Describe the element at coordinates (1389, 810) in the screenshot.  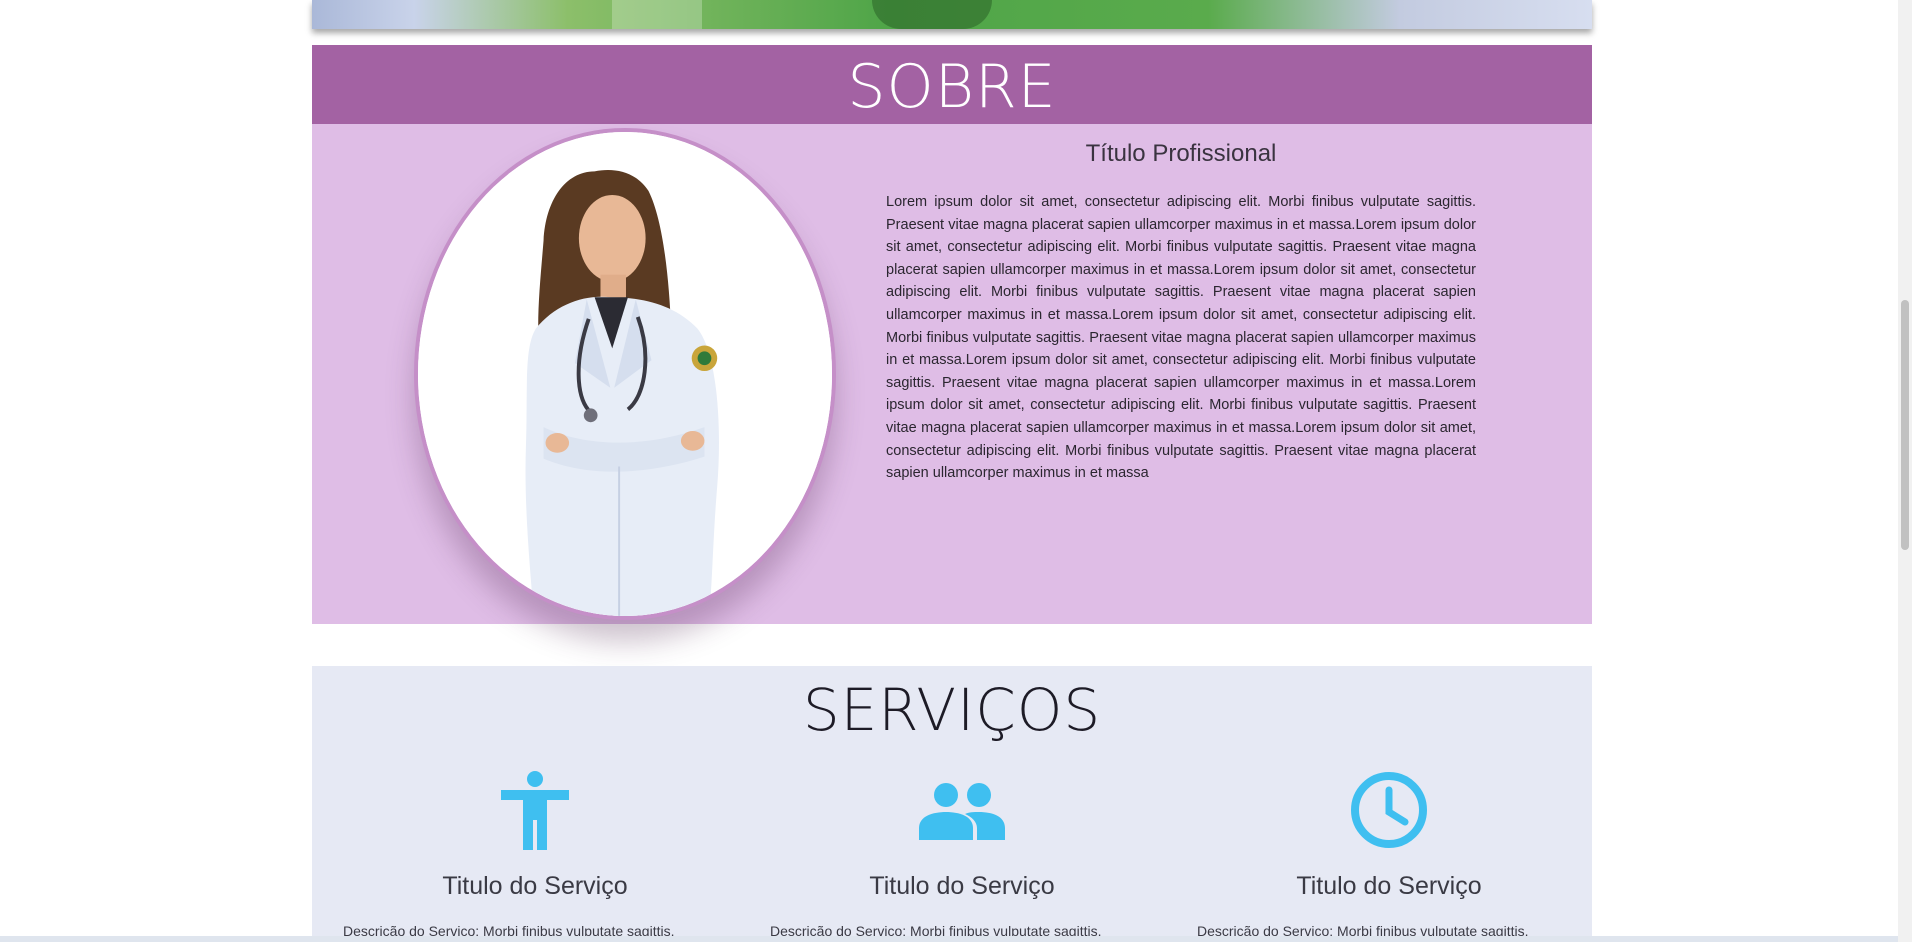
I see `clock-icon` at that location.